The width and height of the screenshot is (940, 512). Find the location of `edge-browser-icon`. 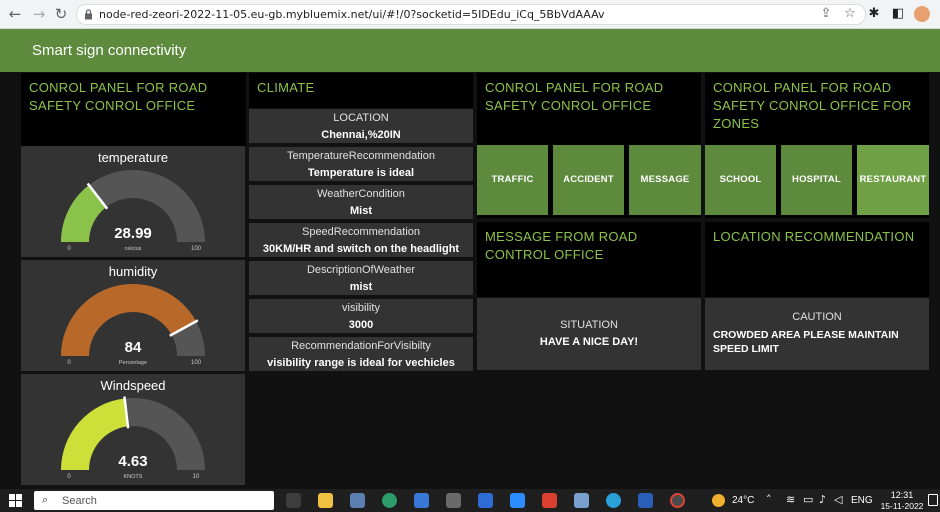

edge-browser-icon is located at coordinates (389, 500).